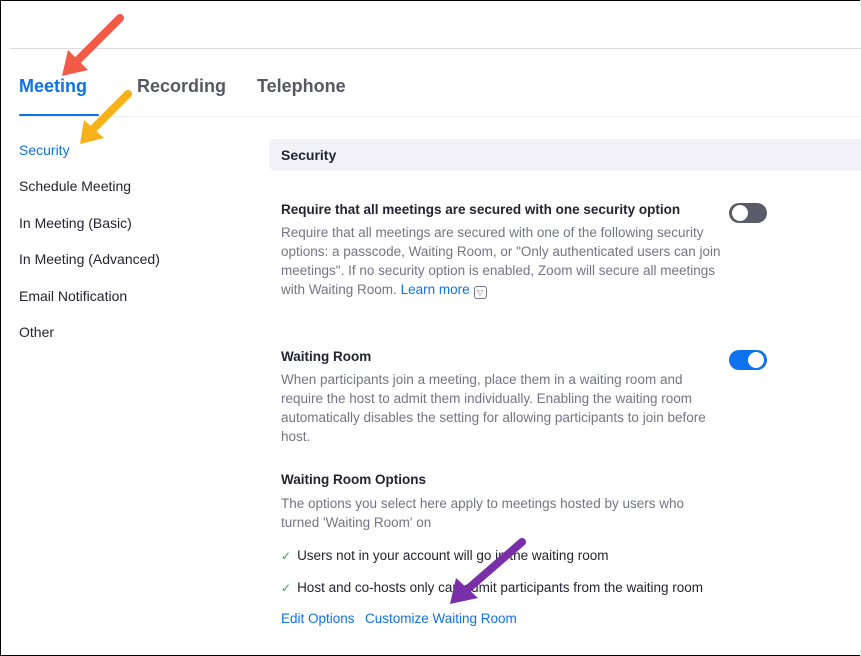 This screenshot has height=656, width=861. What do you see at coordinates (75, 186) in the screenshot?
I see `sidebar-item-schedule-meeting: Schedule Meeting` at bounding box center [75, 186].